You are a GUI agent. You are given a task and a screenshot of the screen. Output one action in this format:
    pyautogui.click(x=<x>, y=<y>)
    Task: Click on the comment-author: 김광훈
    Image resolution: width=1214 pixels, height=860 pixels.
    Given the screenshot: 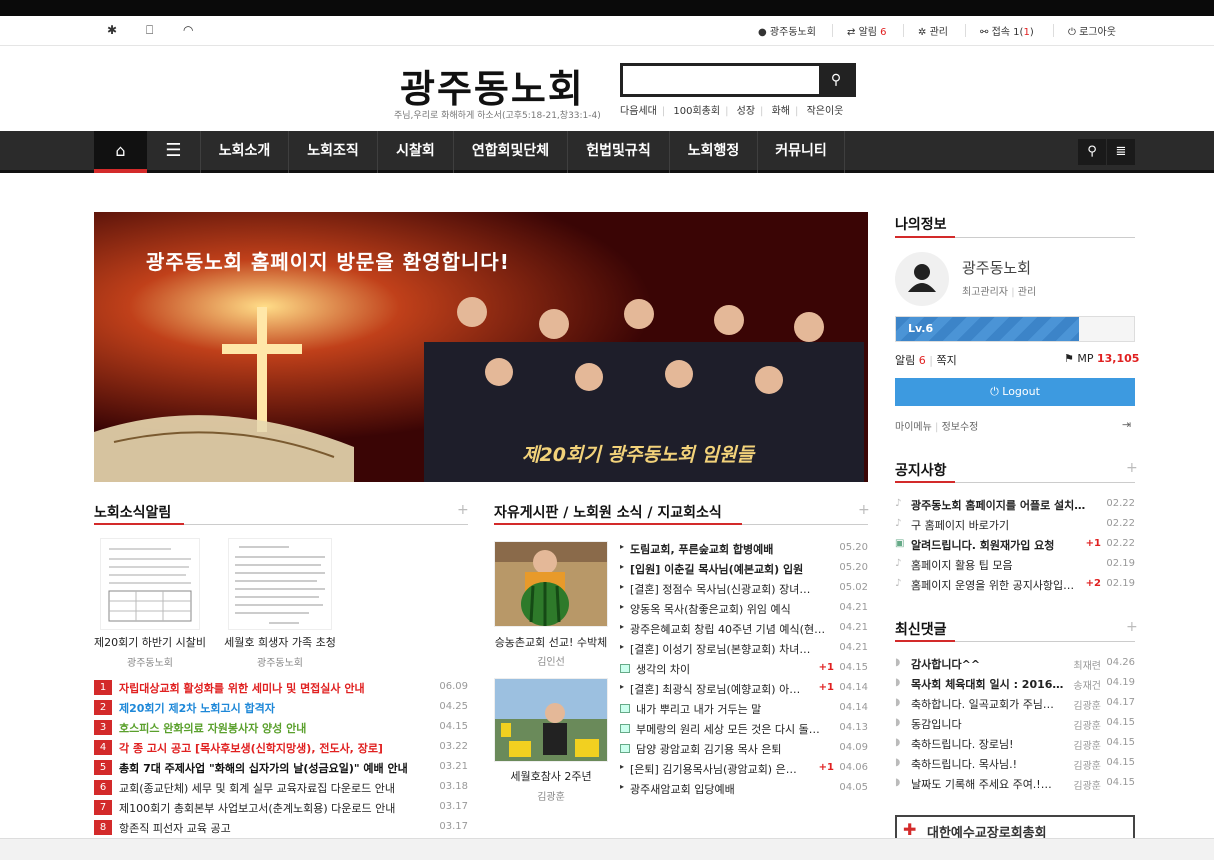 What is the action you would take?
    pyautogui.click(x=1087, y=706)
    